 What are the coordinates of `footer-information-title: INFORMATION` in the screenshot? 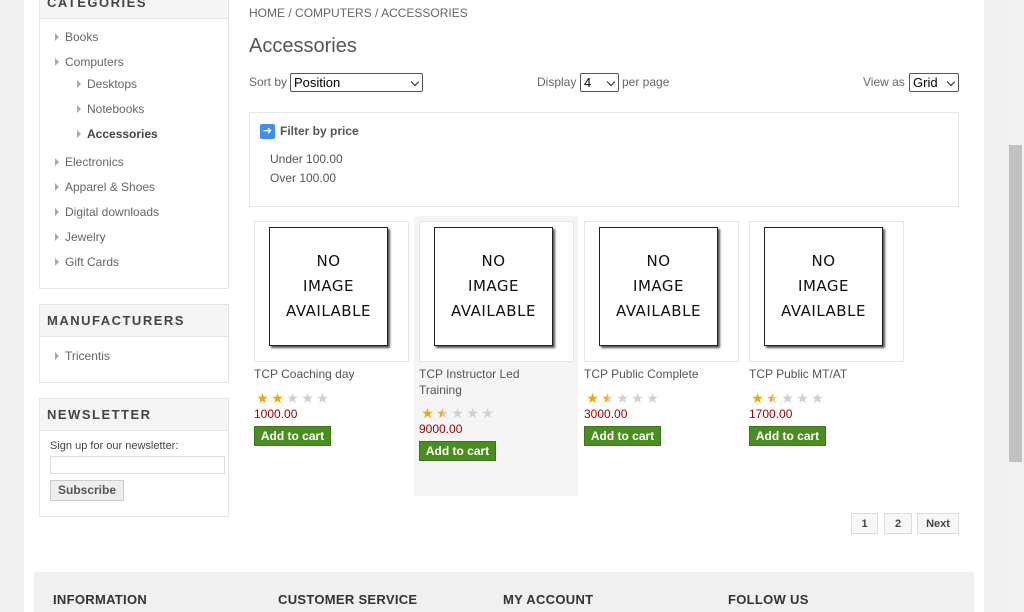 It's located at (100, 599).